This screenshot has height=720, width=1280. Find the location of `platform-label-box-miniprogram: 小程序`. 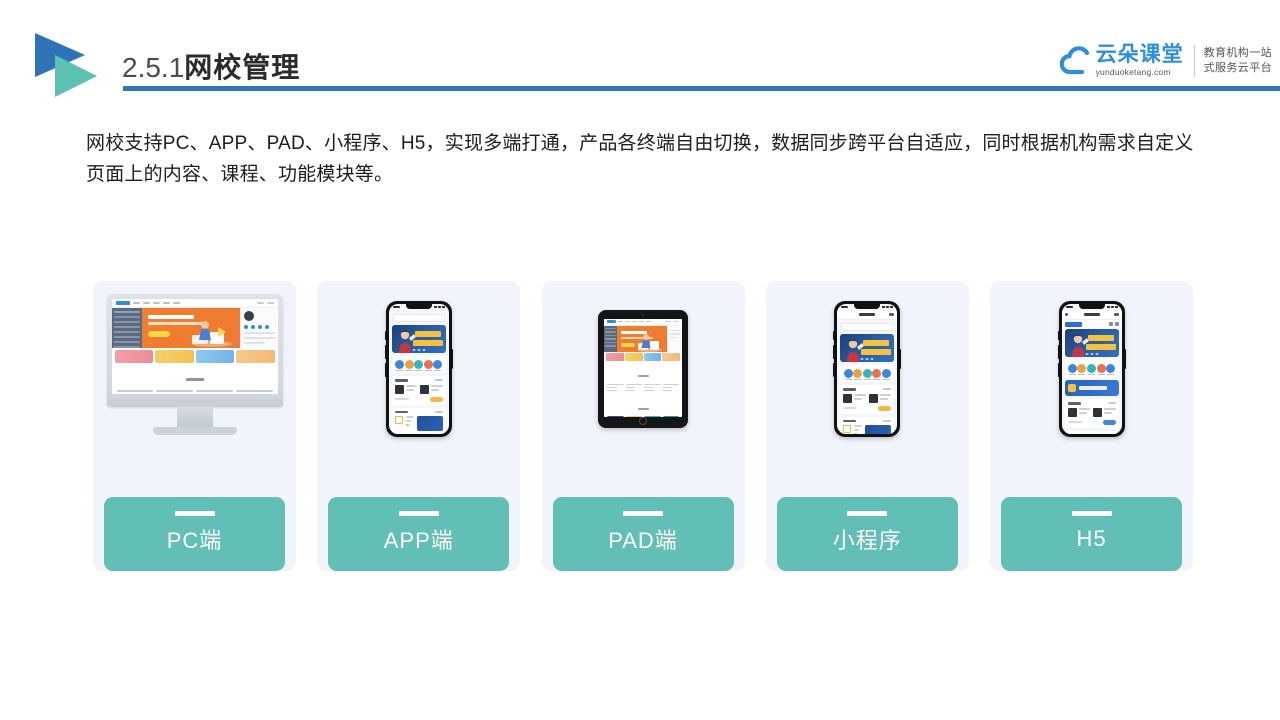

platform-label-box-miniprogram: 小程序 is located at coordinates (867, 534).